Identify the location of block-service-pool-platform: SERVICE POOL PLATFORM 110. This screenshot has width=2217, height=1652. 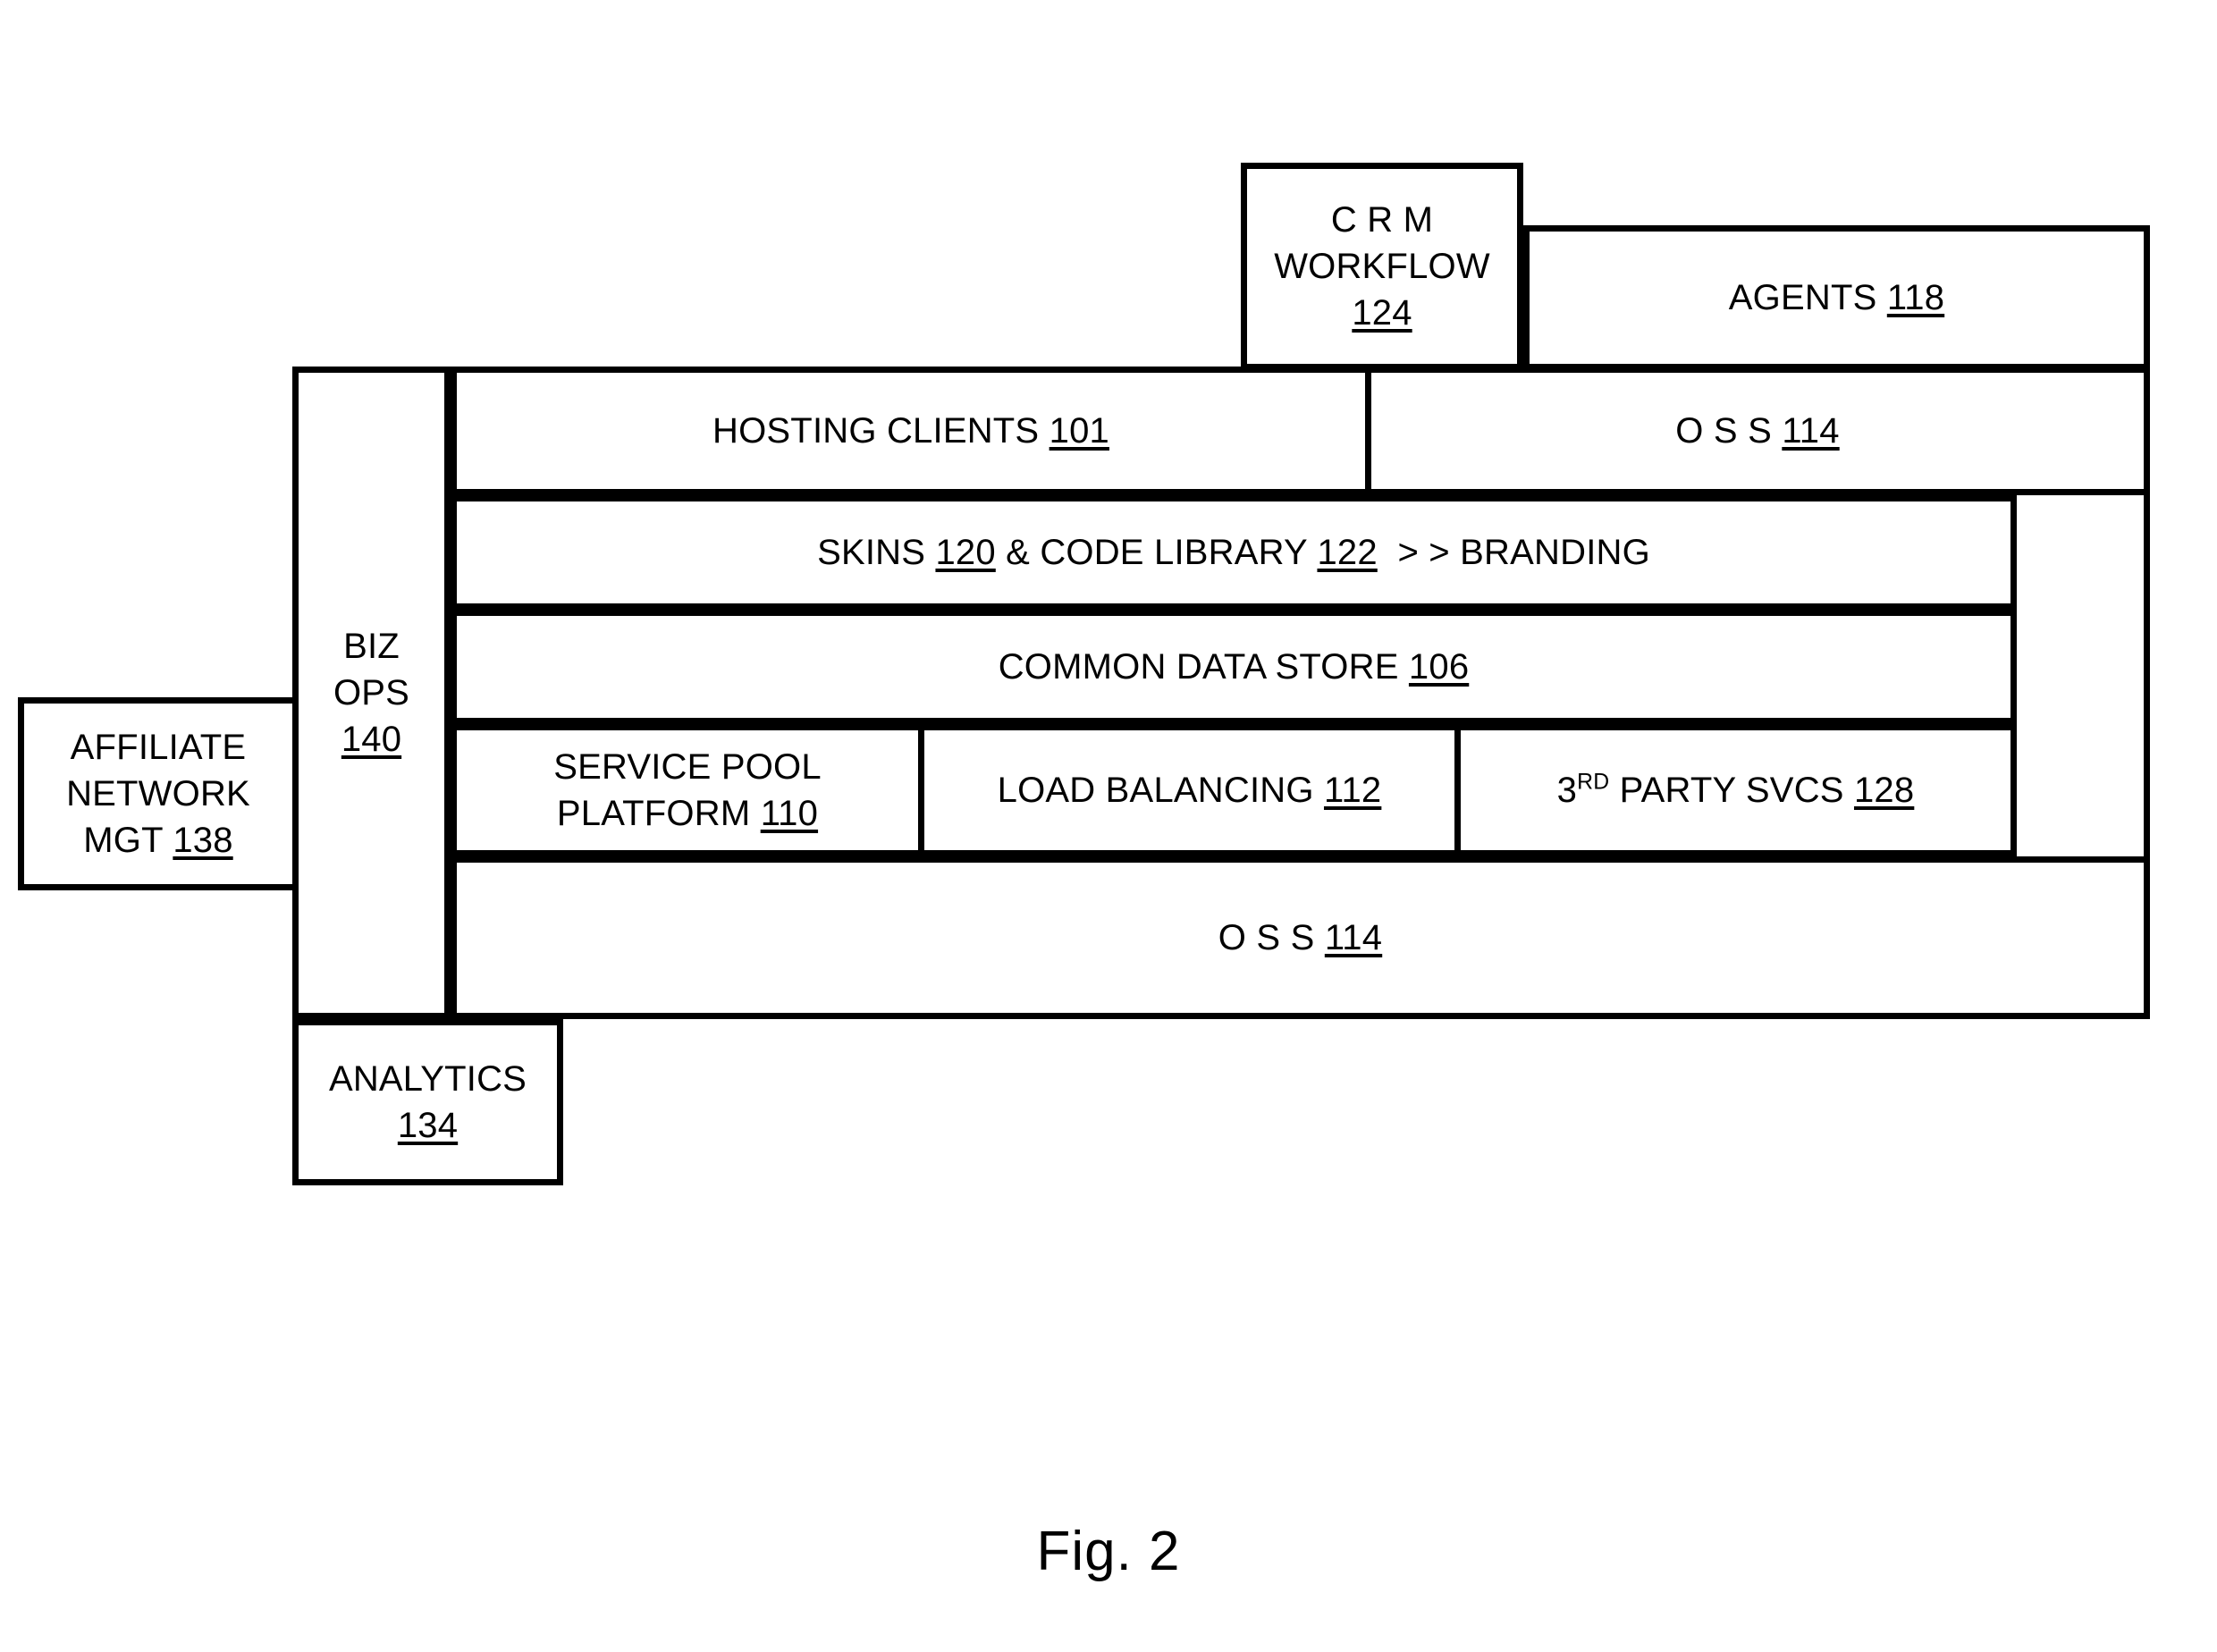
(687, 790).